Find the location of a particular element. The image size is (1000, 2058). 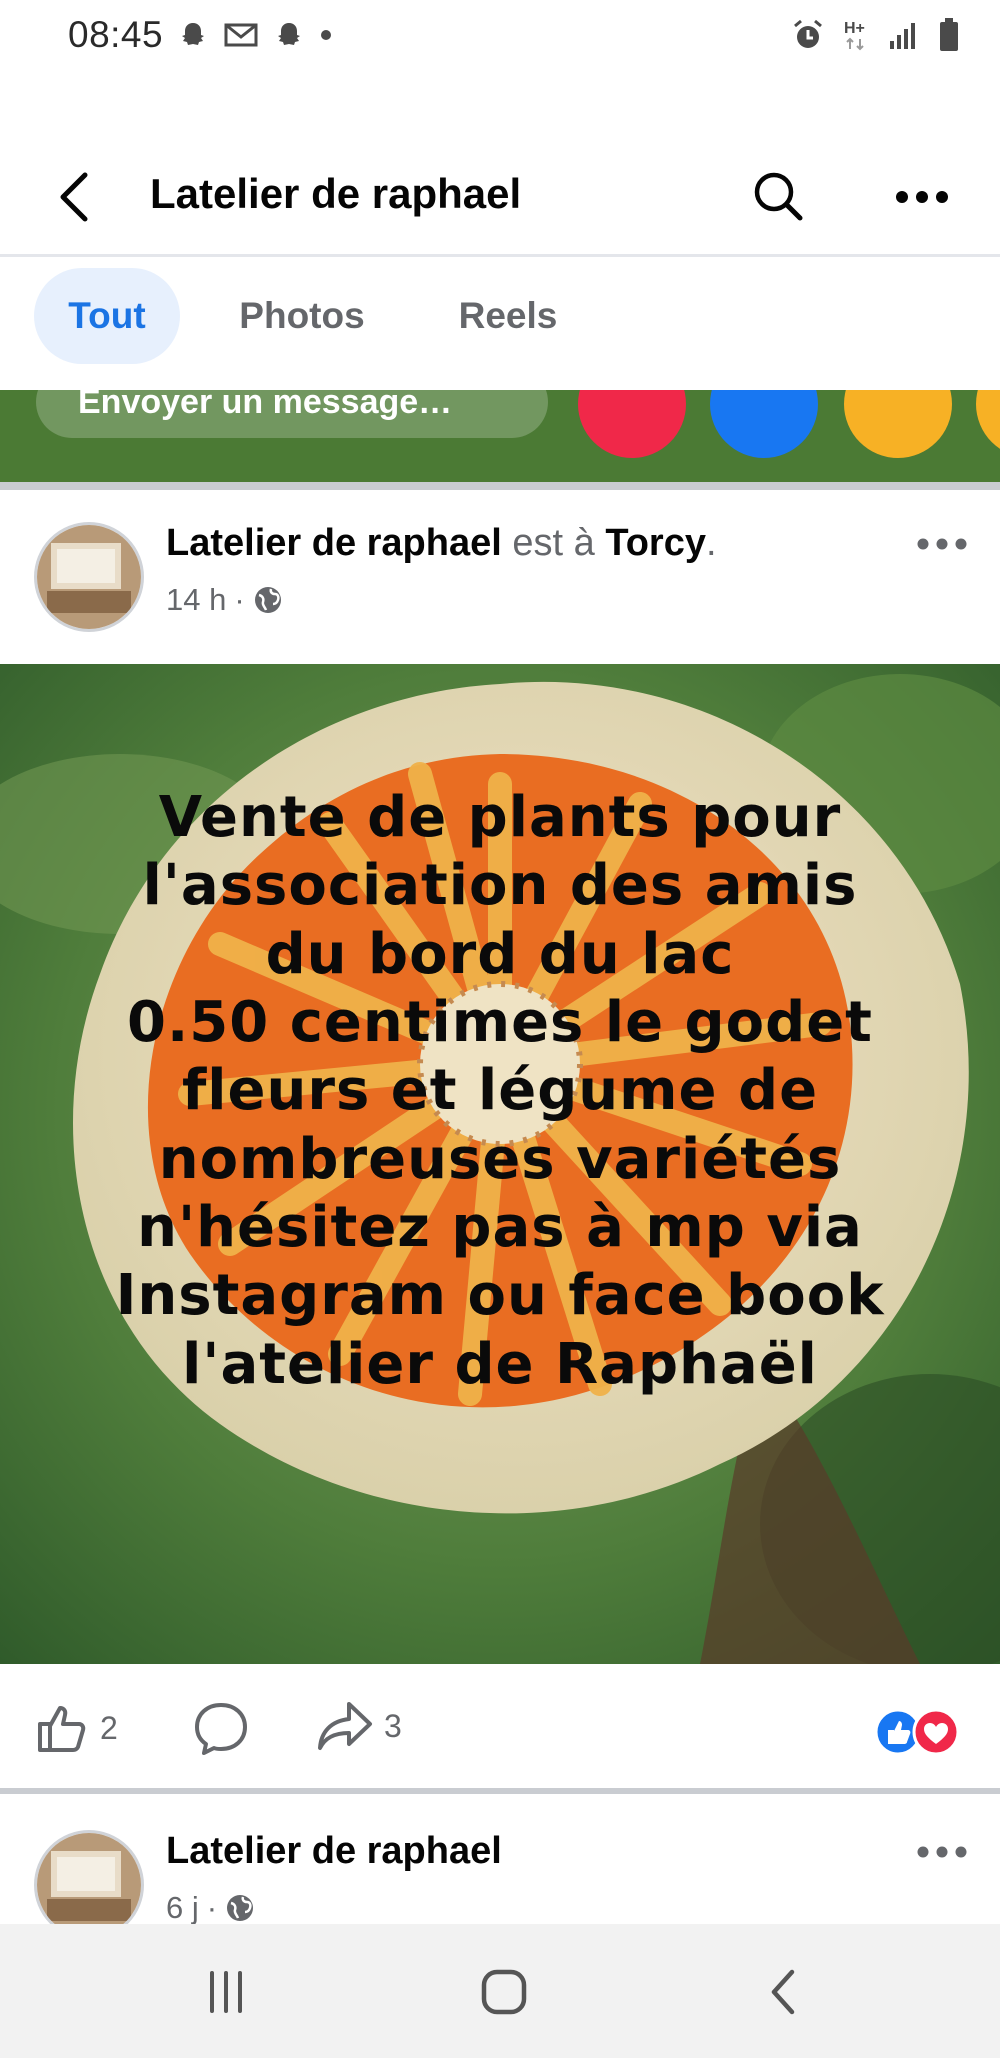

system-back-button is located at coordinates (784, 1992).